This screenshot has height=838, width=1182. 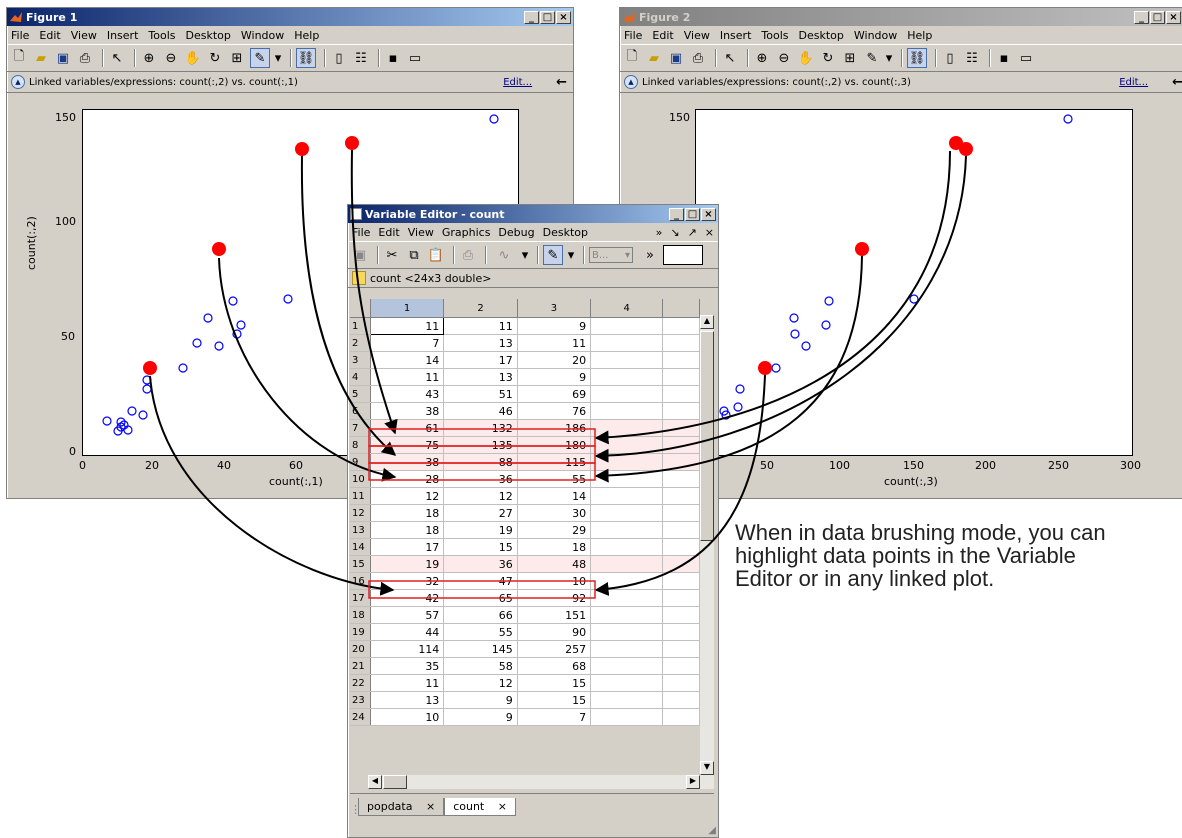 What do you see at coordinates (407, 308) in the screenshot?
I see `column-header-1: 1` at bounding box center [407, 308].